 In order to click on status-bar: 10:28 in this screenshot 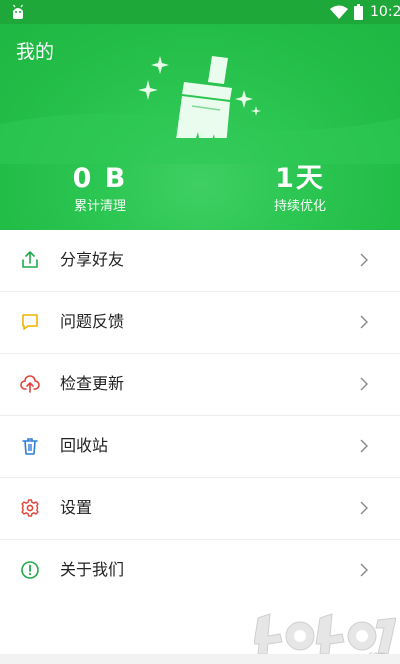, I will do `click(200, 12)`.